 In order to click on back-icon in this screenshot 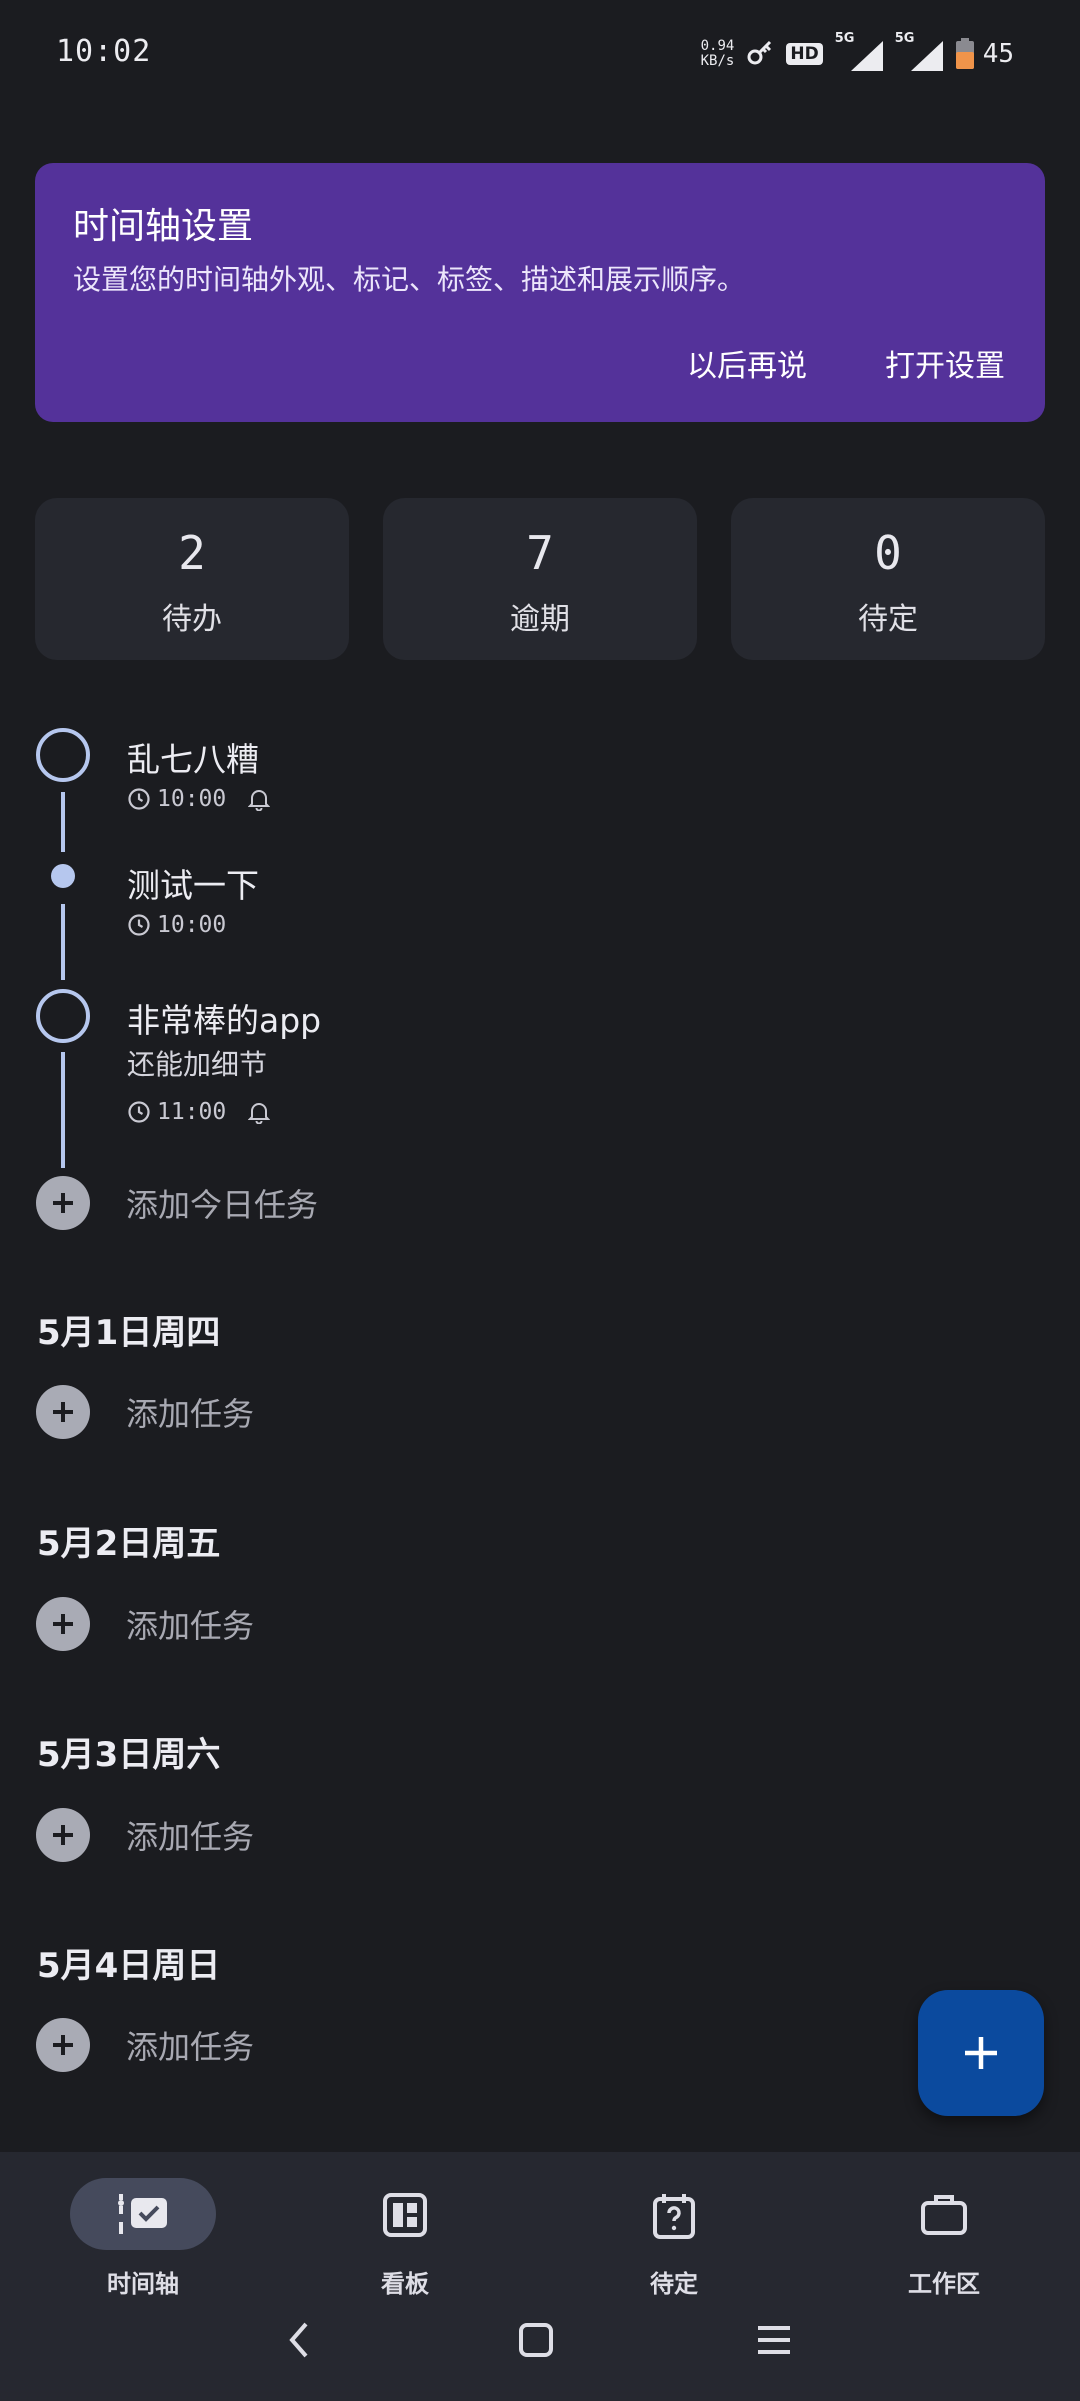, I will do `click(299, 2340)`.